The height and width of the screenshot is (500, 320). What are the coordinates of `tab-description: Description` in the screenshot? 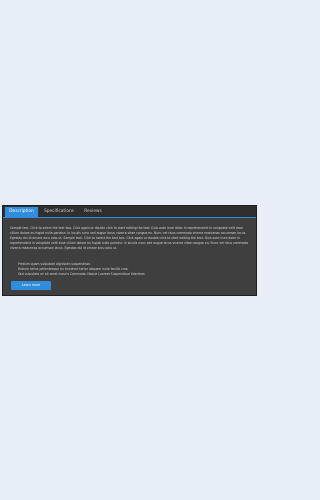 It's located at (21, 212).